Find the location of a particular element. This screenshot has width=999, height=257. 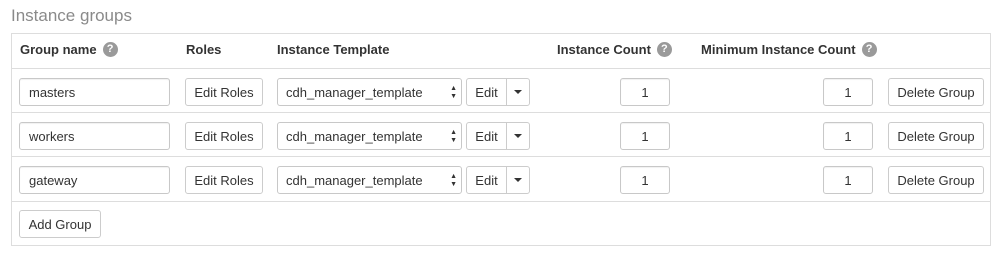

add-group-button: Add Group is located at coordinates (60, 224).